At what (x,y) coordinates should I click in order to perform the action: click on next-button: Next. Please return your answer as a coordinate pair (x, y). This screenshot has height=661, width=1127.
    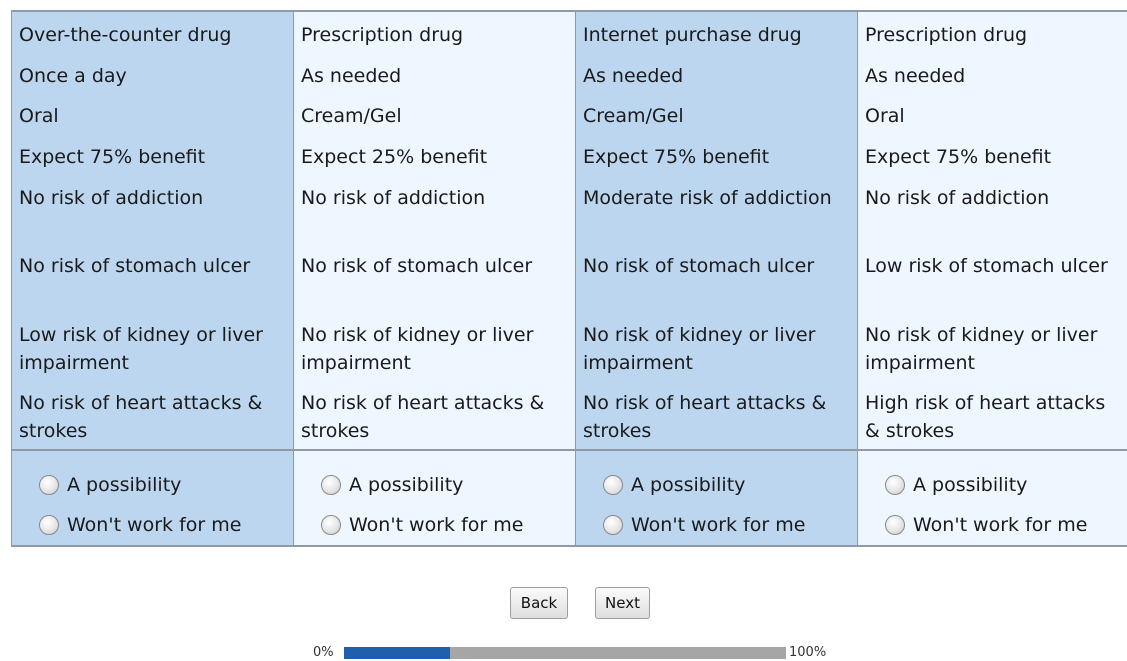
    Looking at the image, I should click on (622, 603).